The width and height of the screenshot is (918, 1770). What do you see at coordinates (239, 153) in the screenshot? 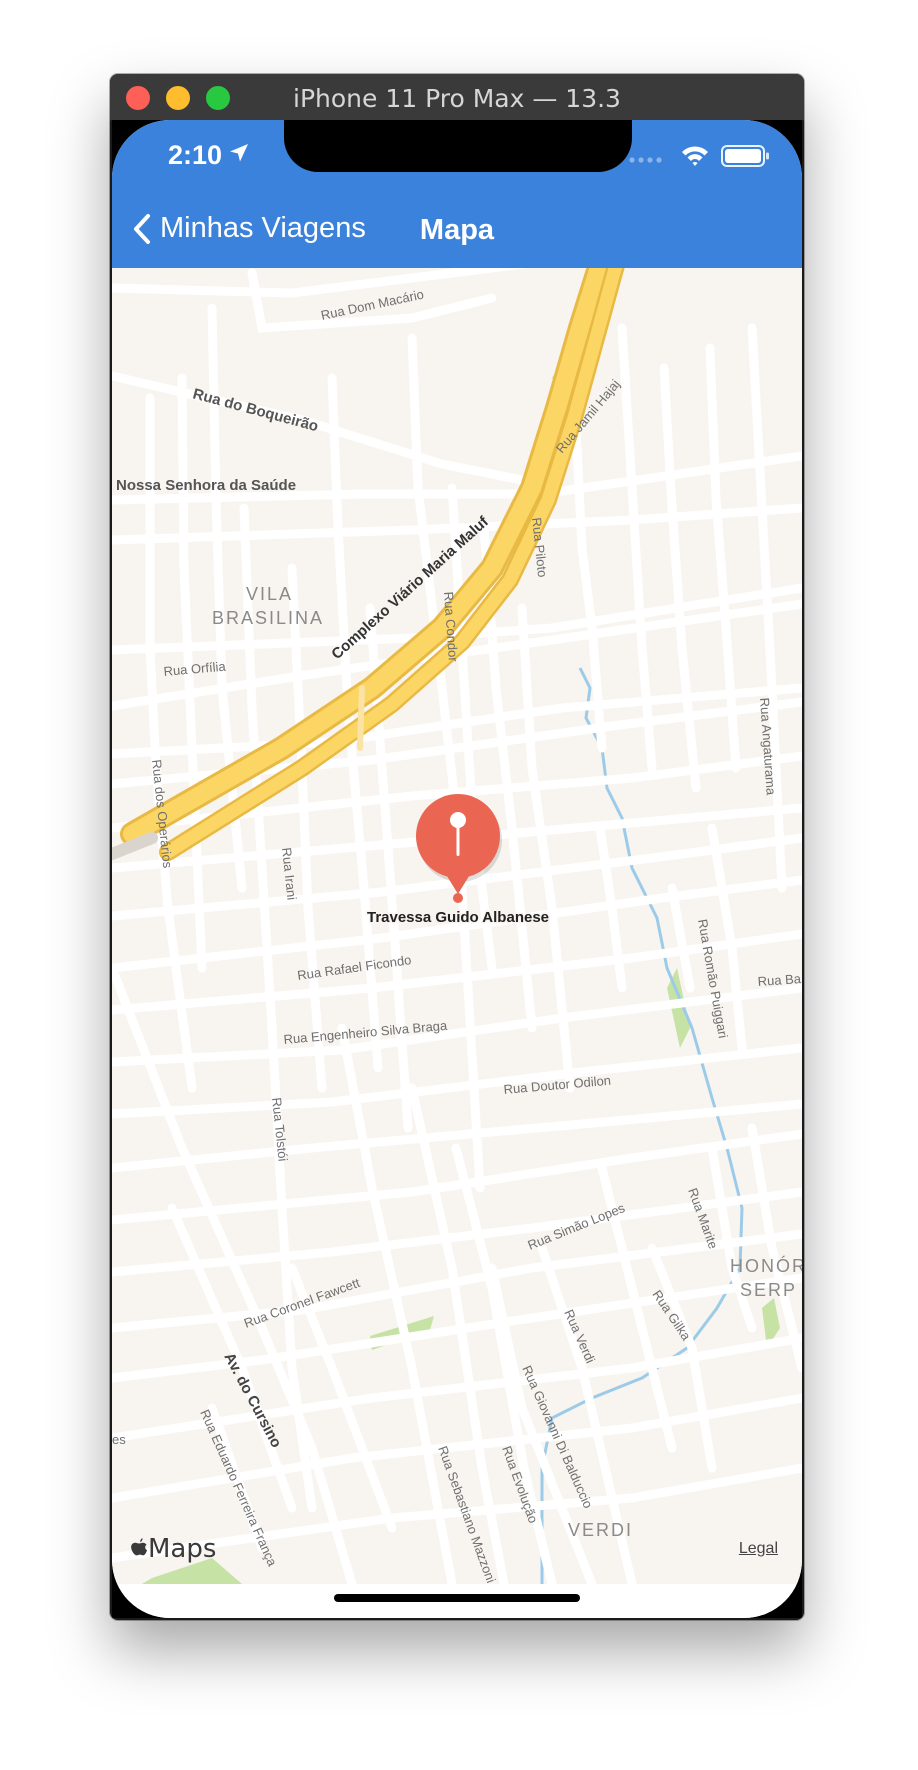
I see `location-arrow-icon` at bounding box center [239, 153].